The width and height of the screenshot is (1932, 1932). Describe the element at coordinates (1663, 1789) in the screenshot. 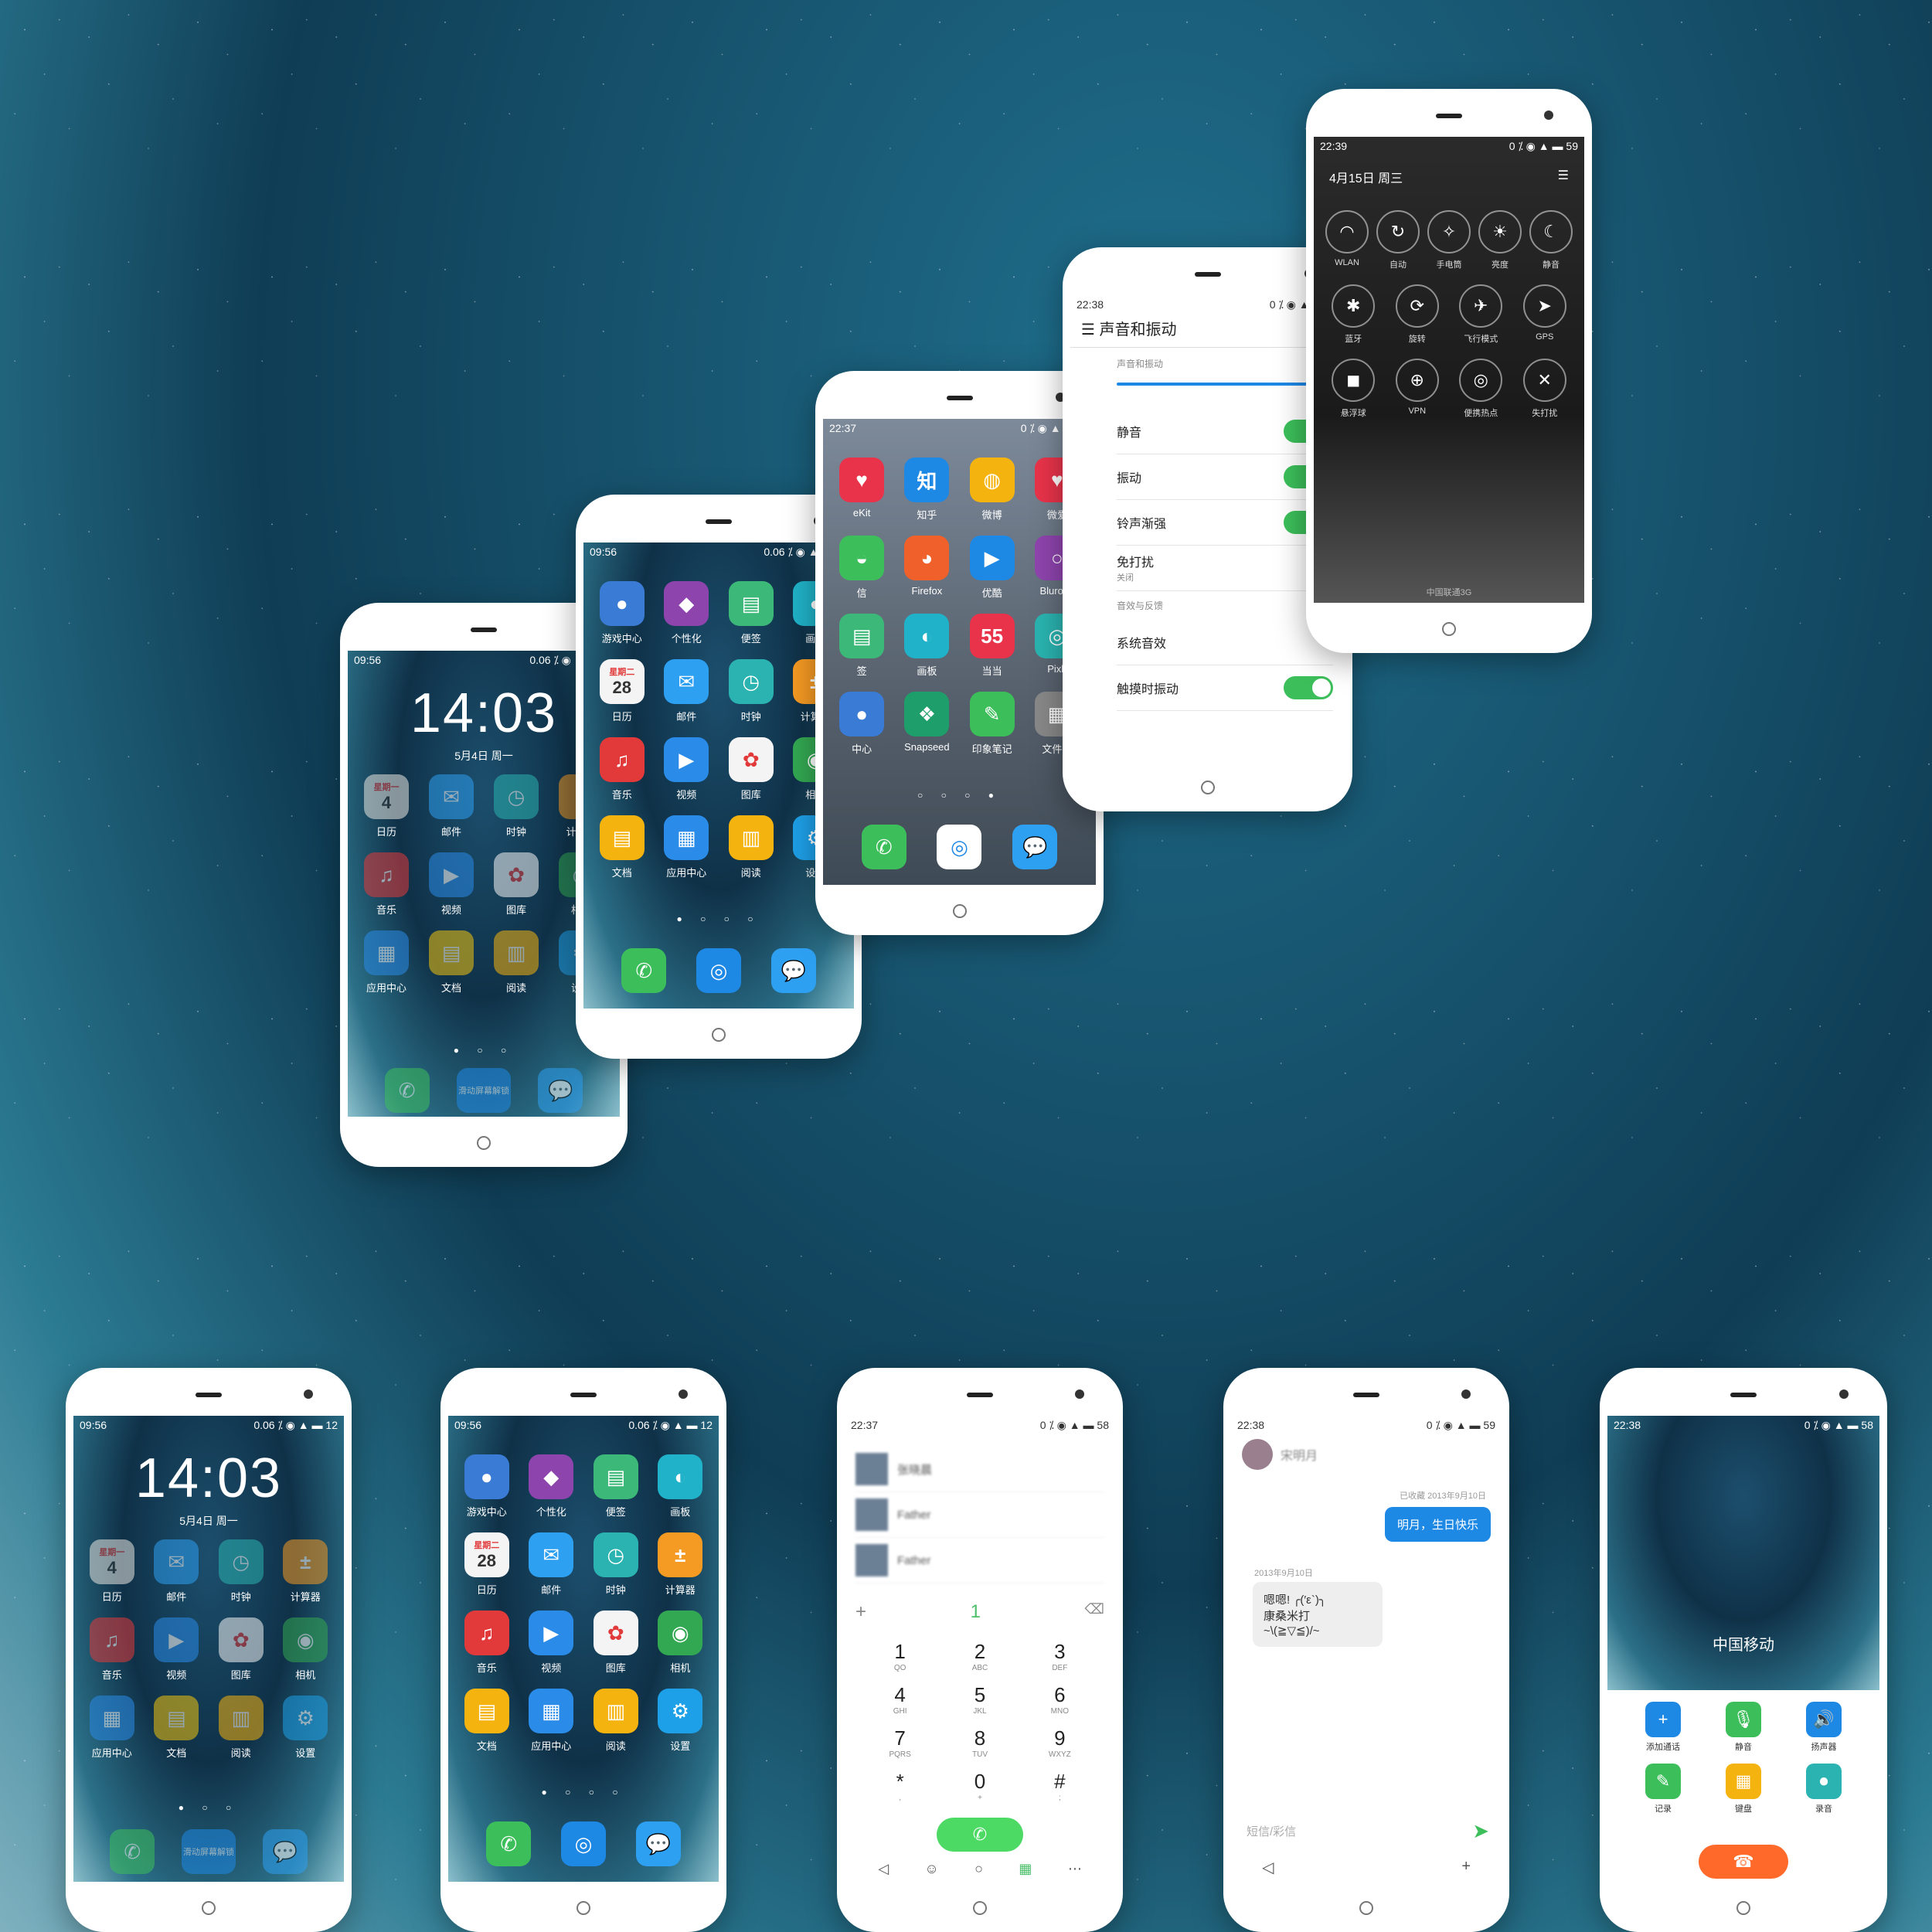

I see `call-btn-record: ✎ 记录` at that location.